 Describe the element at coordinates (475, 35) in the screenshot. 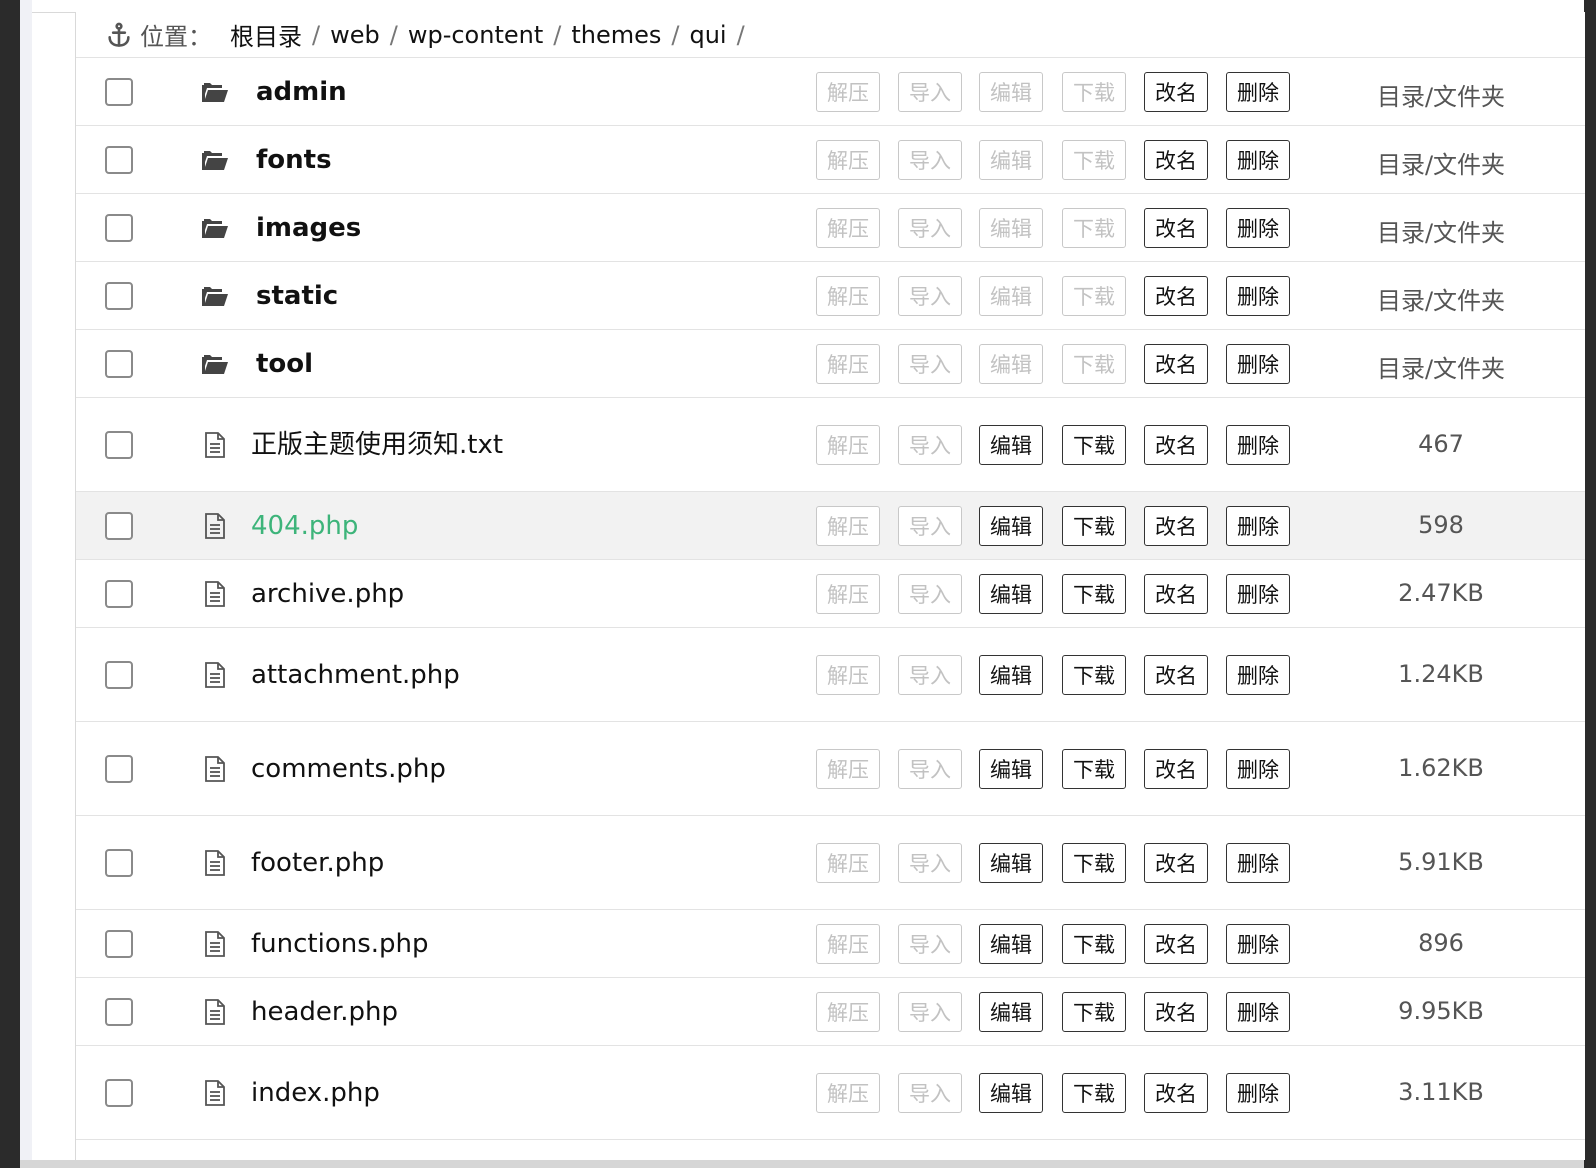

I see `breadcrumb-wp-content: wp-content` at that location.